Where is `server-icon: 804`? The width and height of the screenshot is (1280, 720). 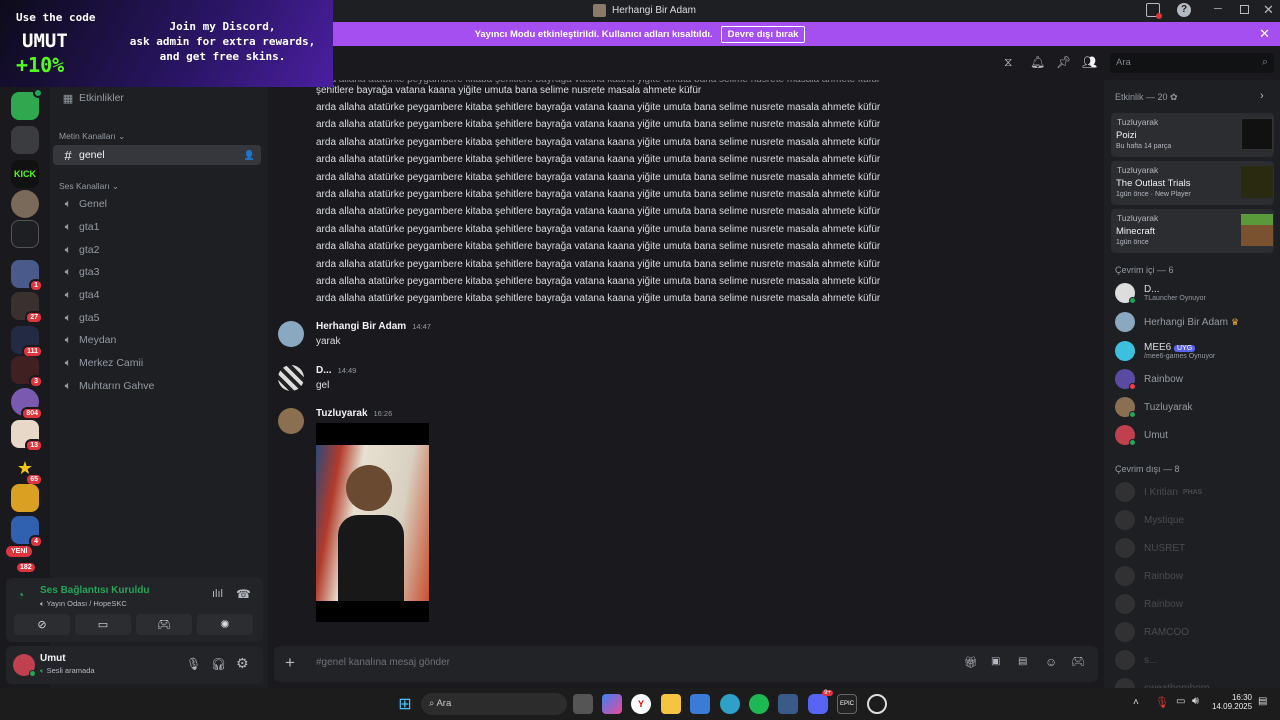
server-icon: 804 is located at coordinates (27, 404).